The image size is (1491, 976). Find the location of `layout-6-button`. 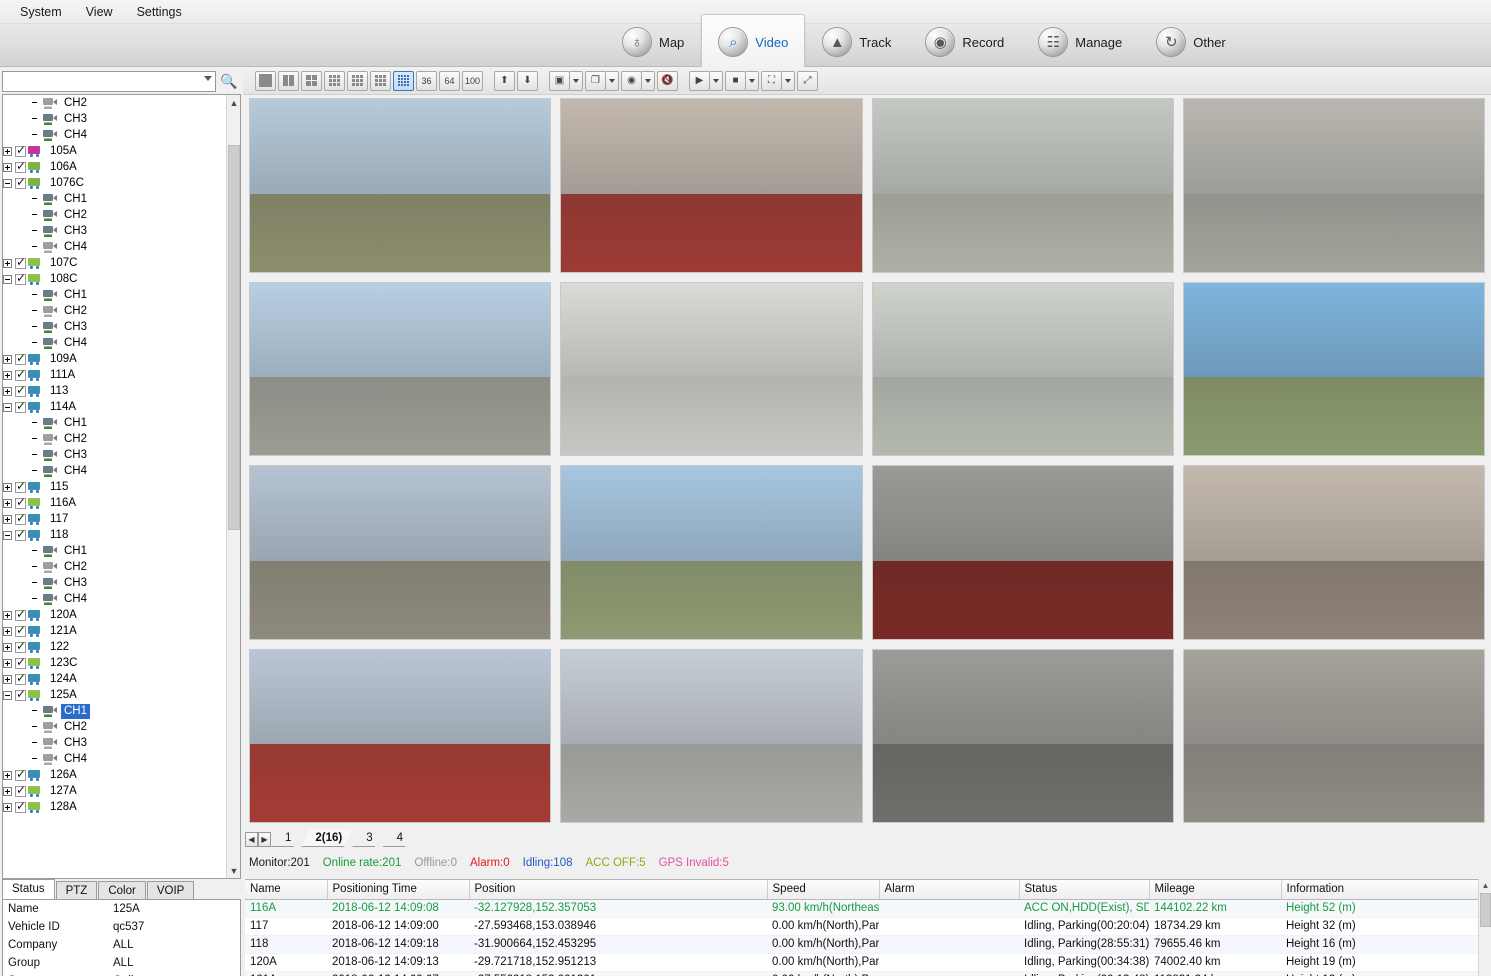

layout-6-button is located at coordinates (334, 80).